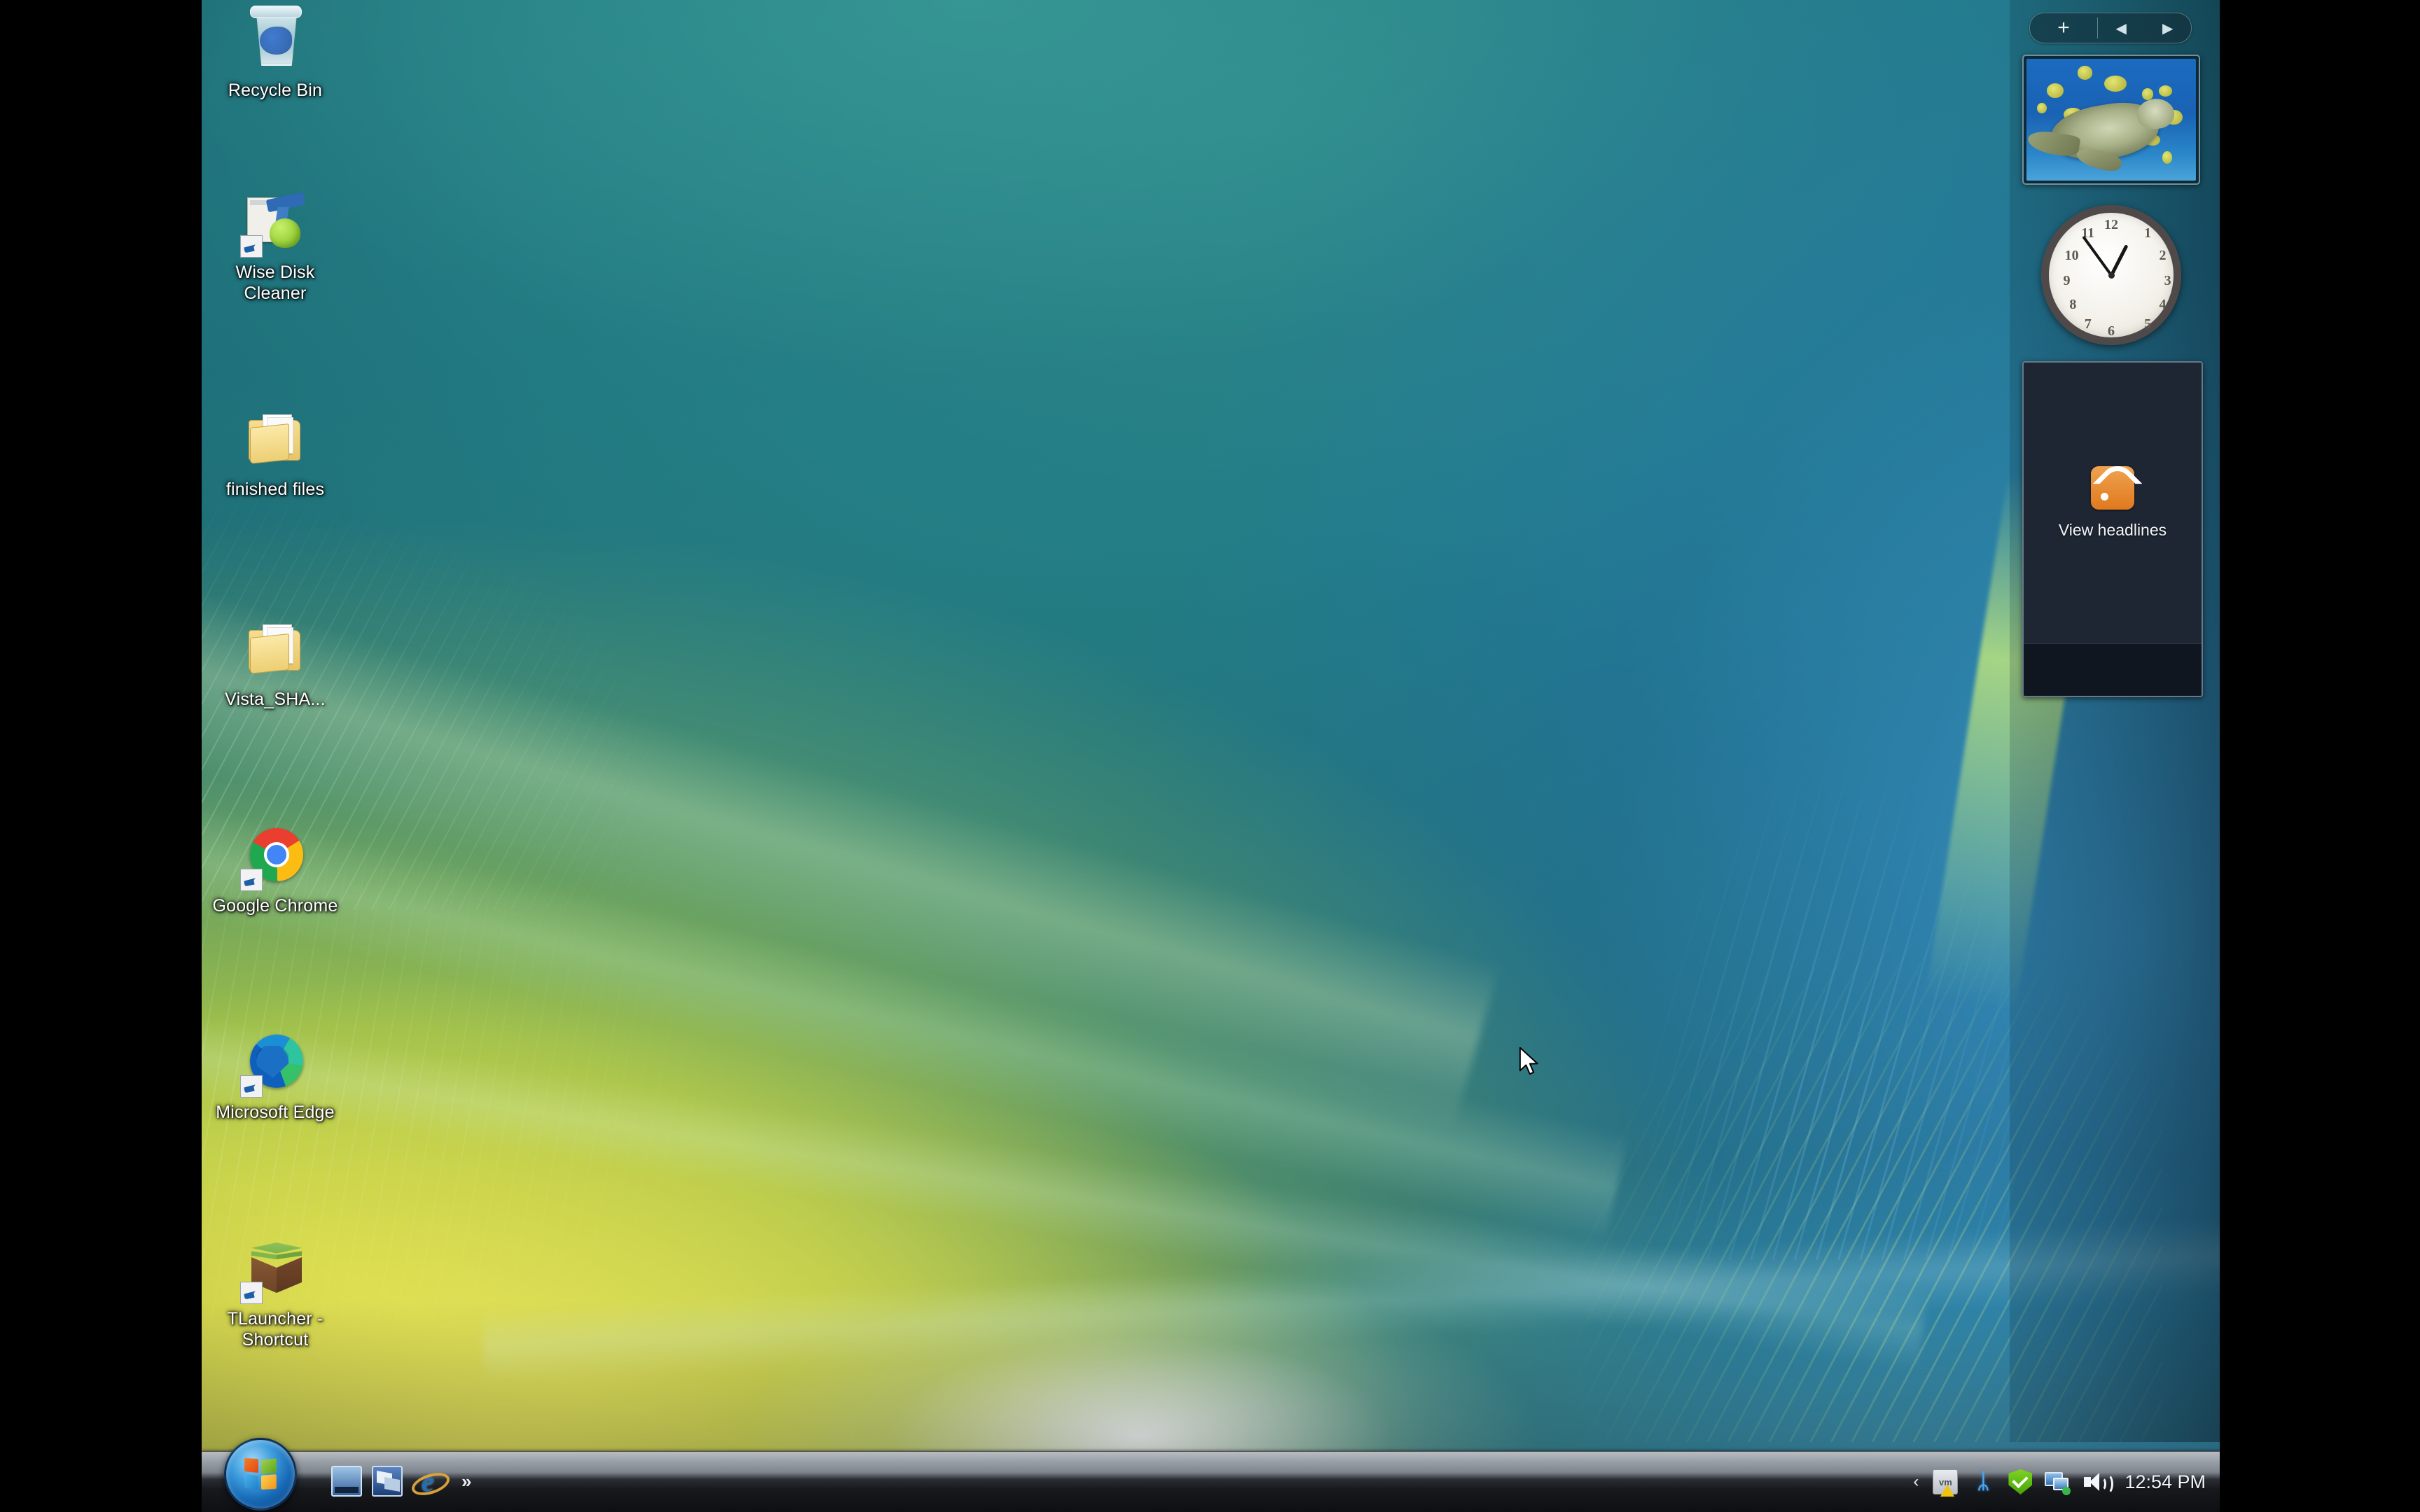 The height and width of the screenshot is (1512, 2420). I want to click on gadget-clock: 12 1 2 3 4 5 6 7 8 9 10 11, so click(2111, 275).